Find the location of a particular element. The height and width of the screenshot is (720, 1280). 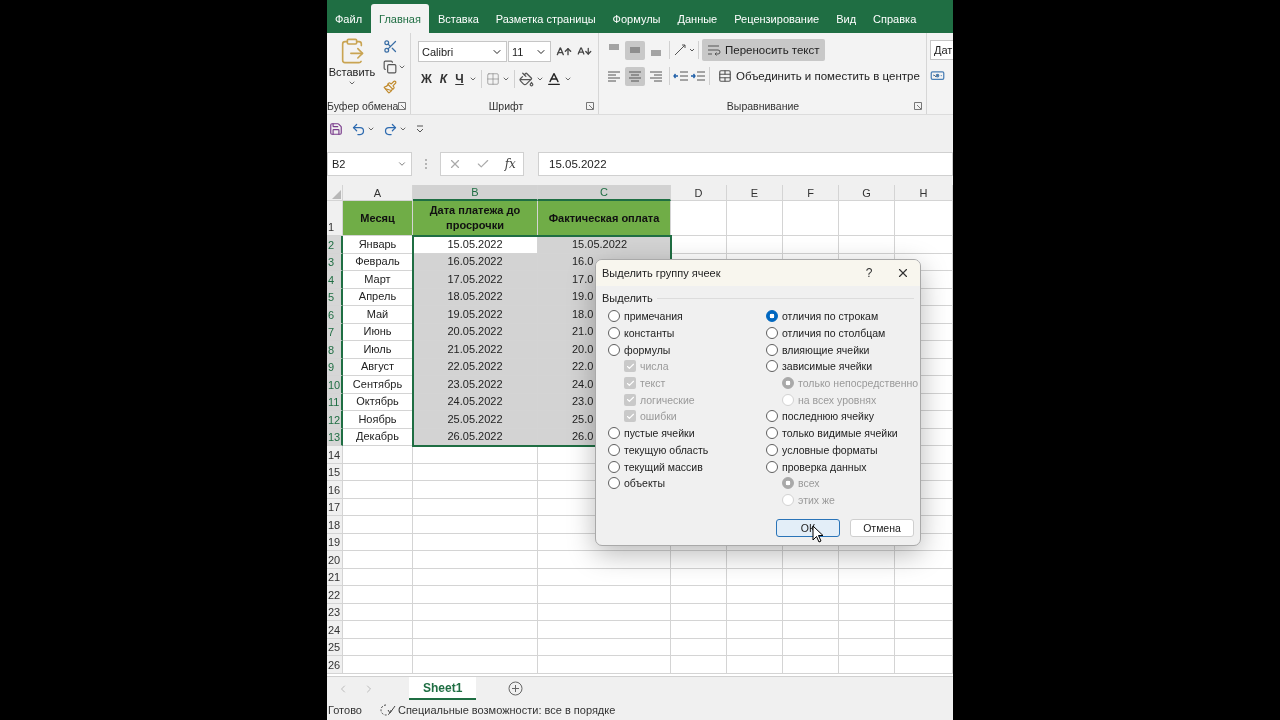

option-label: текущую область is located at coordinates (666, 449).